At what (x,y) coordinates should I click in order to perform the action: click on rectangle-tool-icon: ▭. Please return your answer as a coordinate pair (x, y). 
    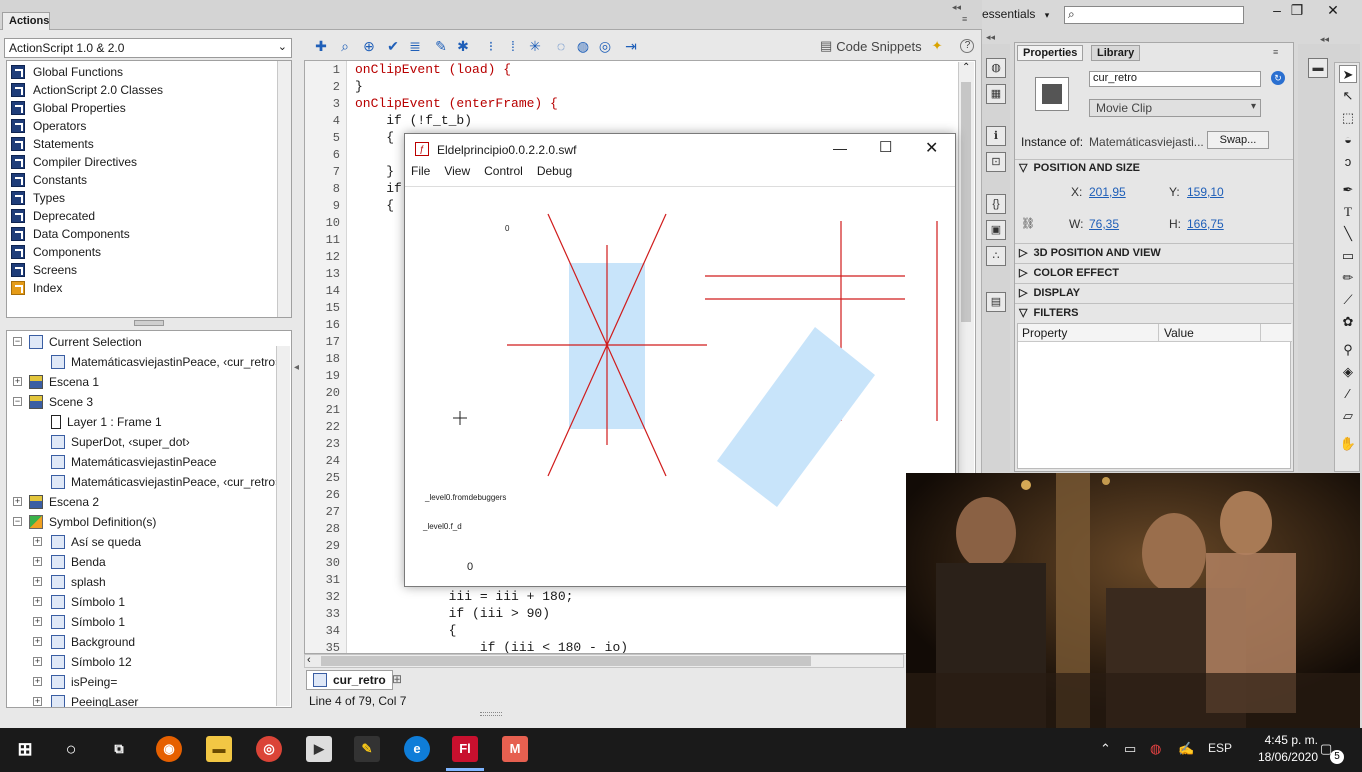
    Looking at the image, I should click on (1348, 256).